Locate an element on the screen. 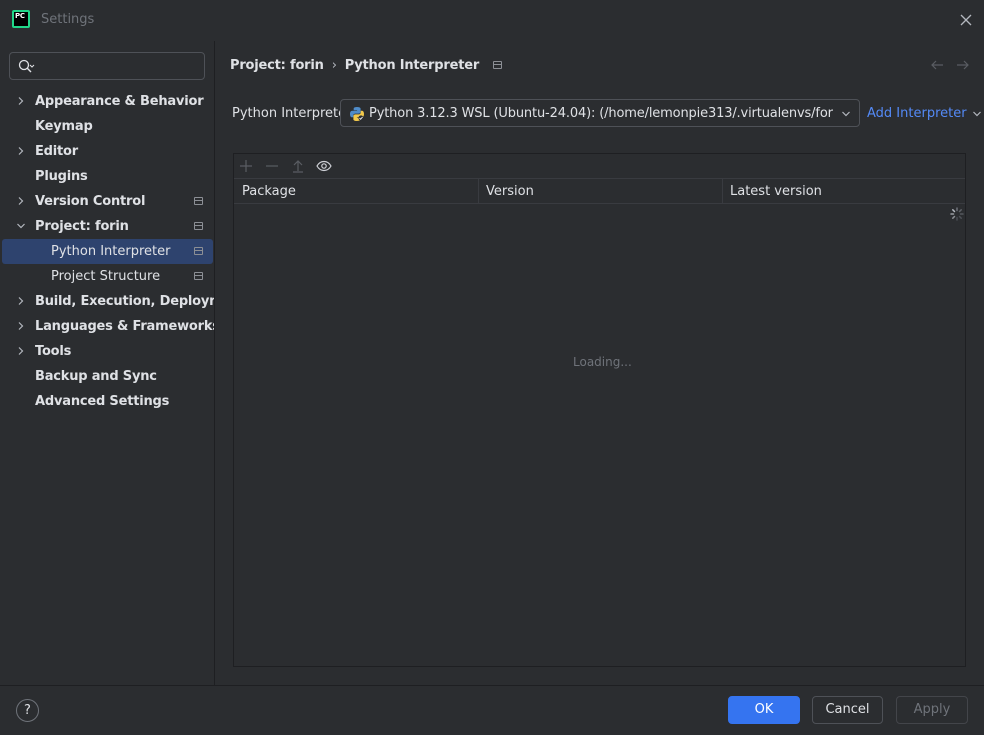  sidebar-item-keymap: Keymap is located at coordinates (107, 126).